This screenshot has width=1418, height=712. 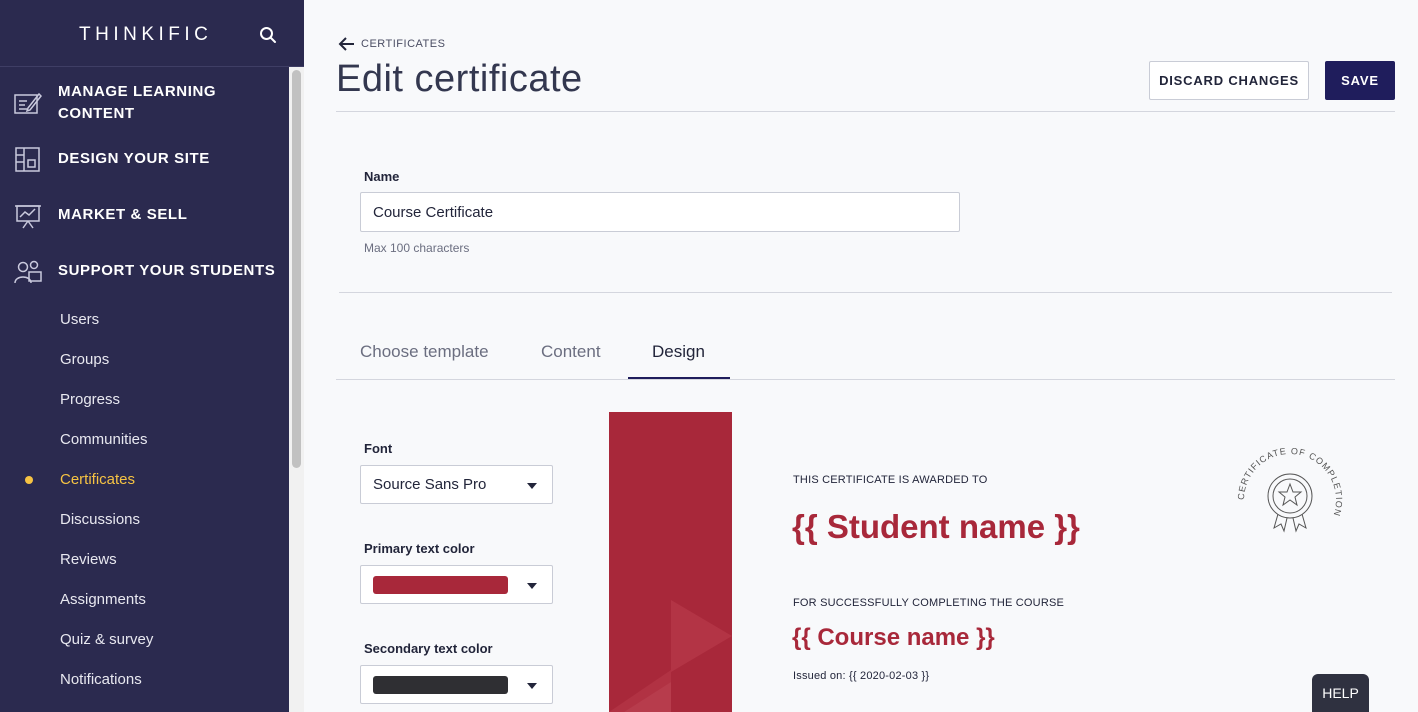 I want to click on primary-color-swatch, so click(x=440, y=584).